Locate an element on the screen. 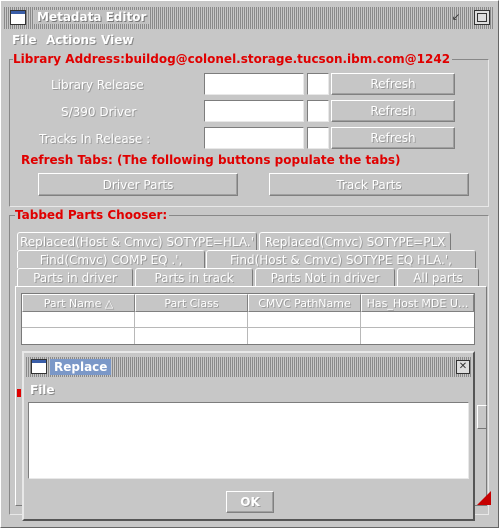 This screenshot has height=528, width=499. maximize-icon is located at coordinates (482, 17).